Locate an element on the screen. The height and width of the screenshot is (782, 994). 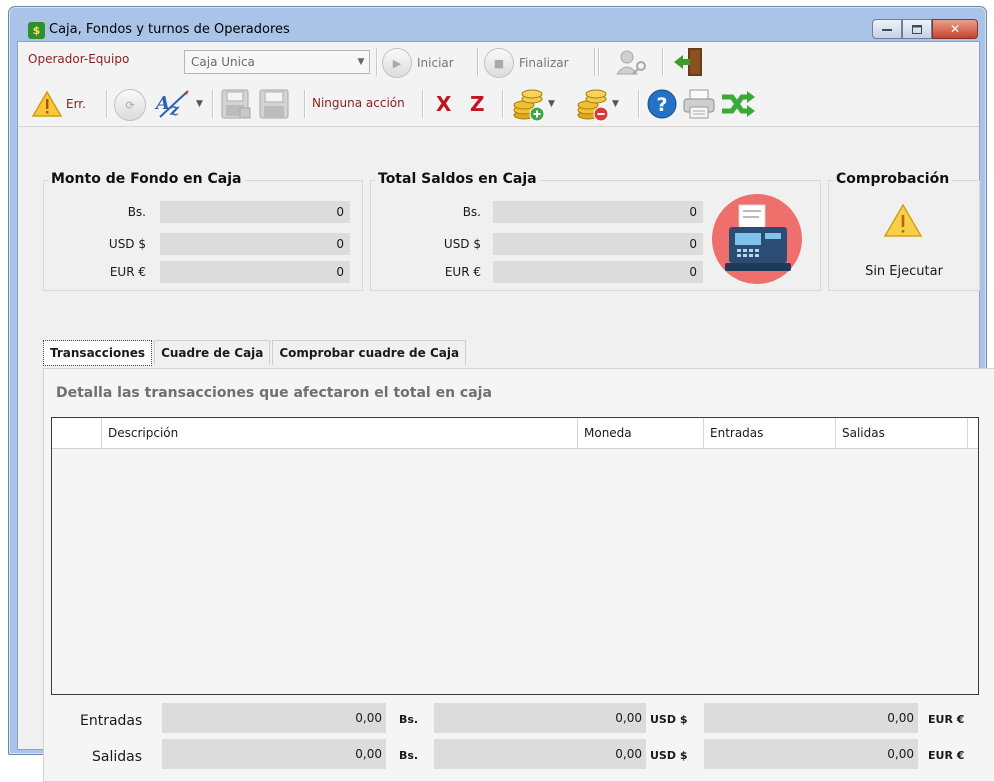
spell-check-button: A z ▼ is located at coordinates (178, 104).